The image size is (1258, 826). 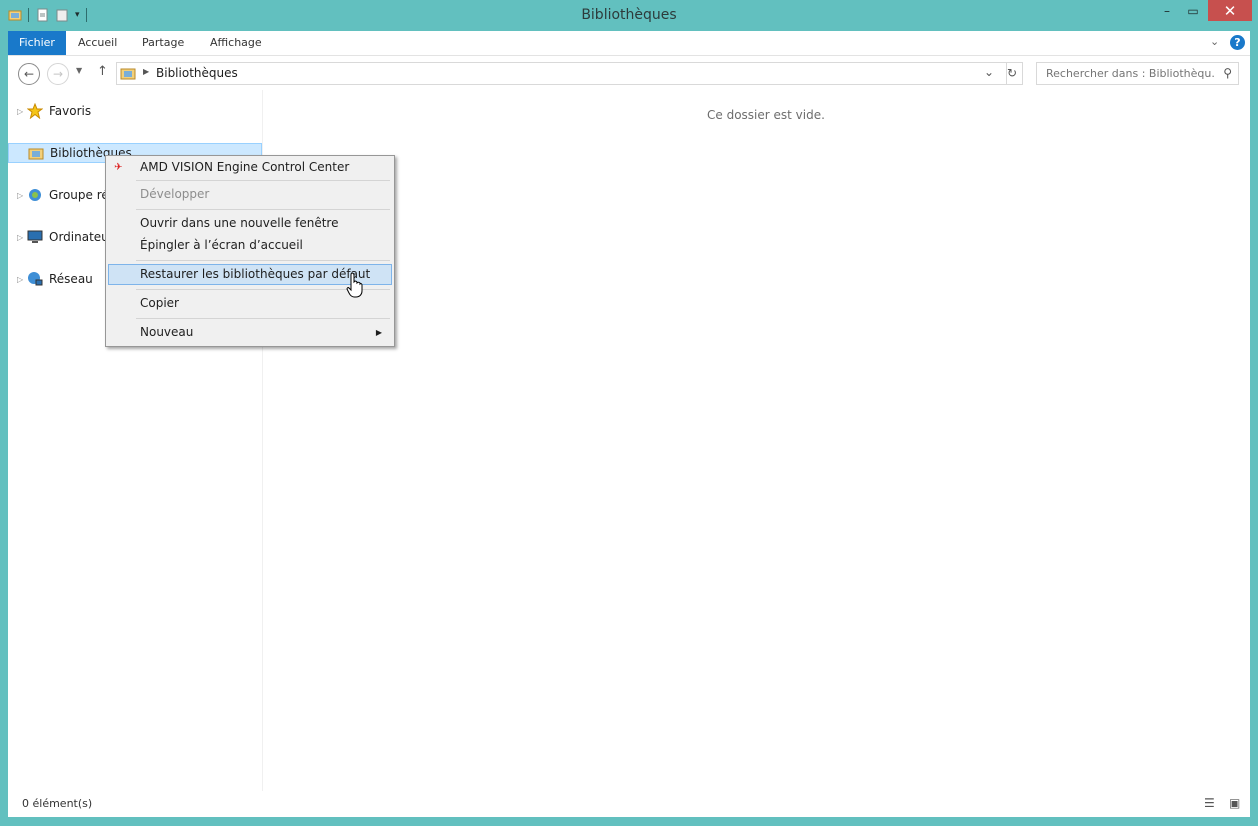 What do you see at coordinates (1234, 803) in the screenshot?
I see `large-icons-view-icon: ▣` at bounding box center [1234, 803].